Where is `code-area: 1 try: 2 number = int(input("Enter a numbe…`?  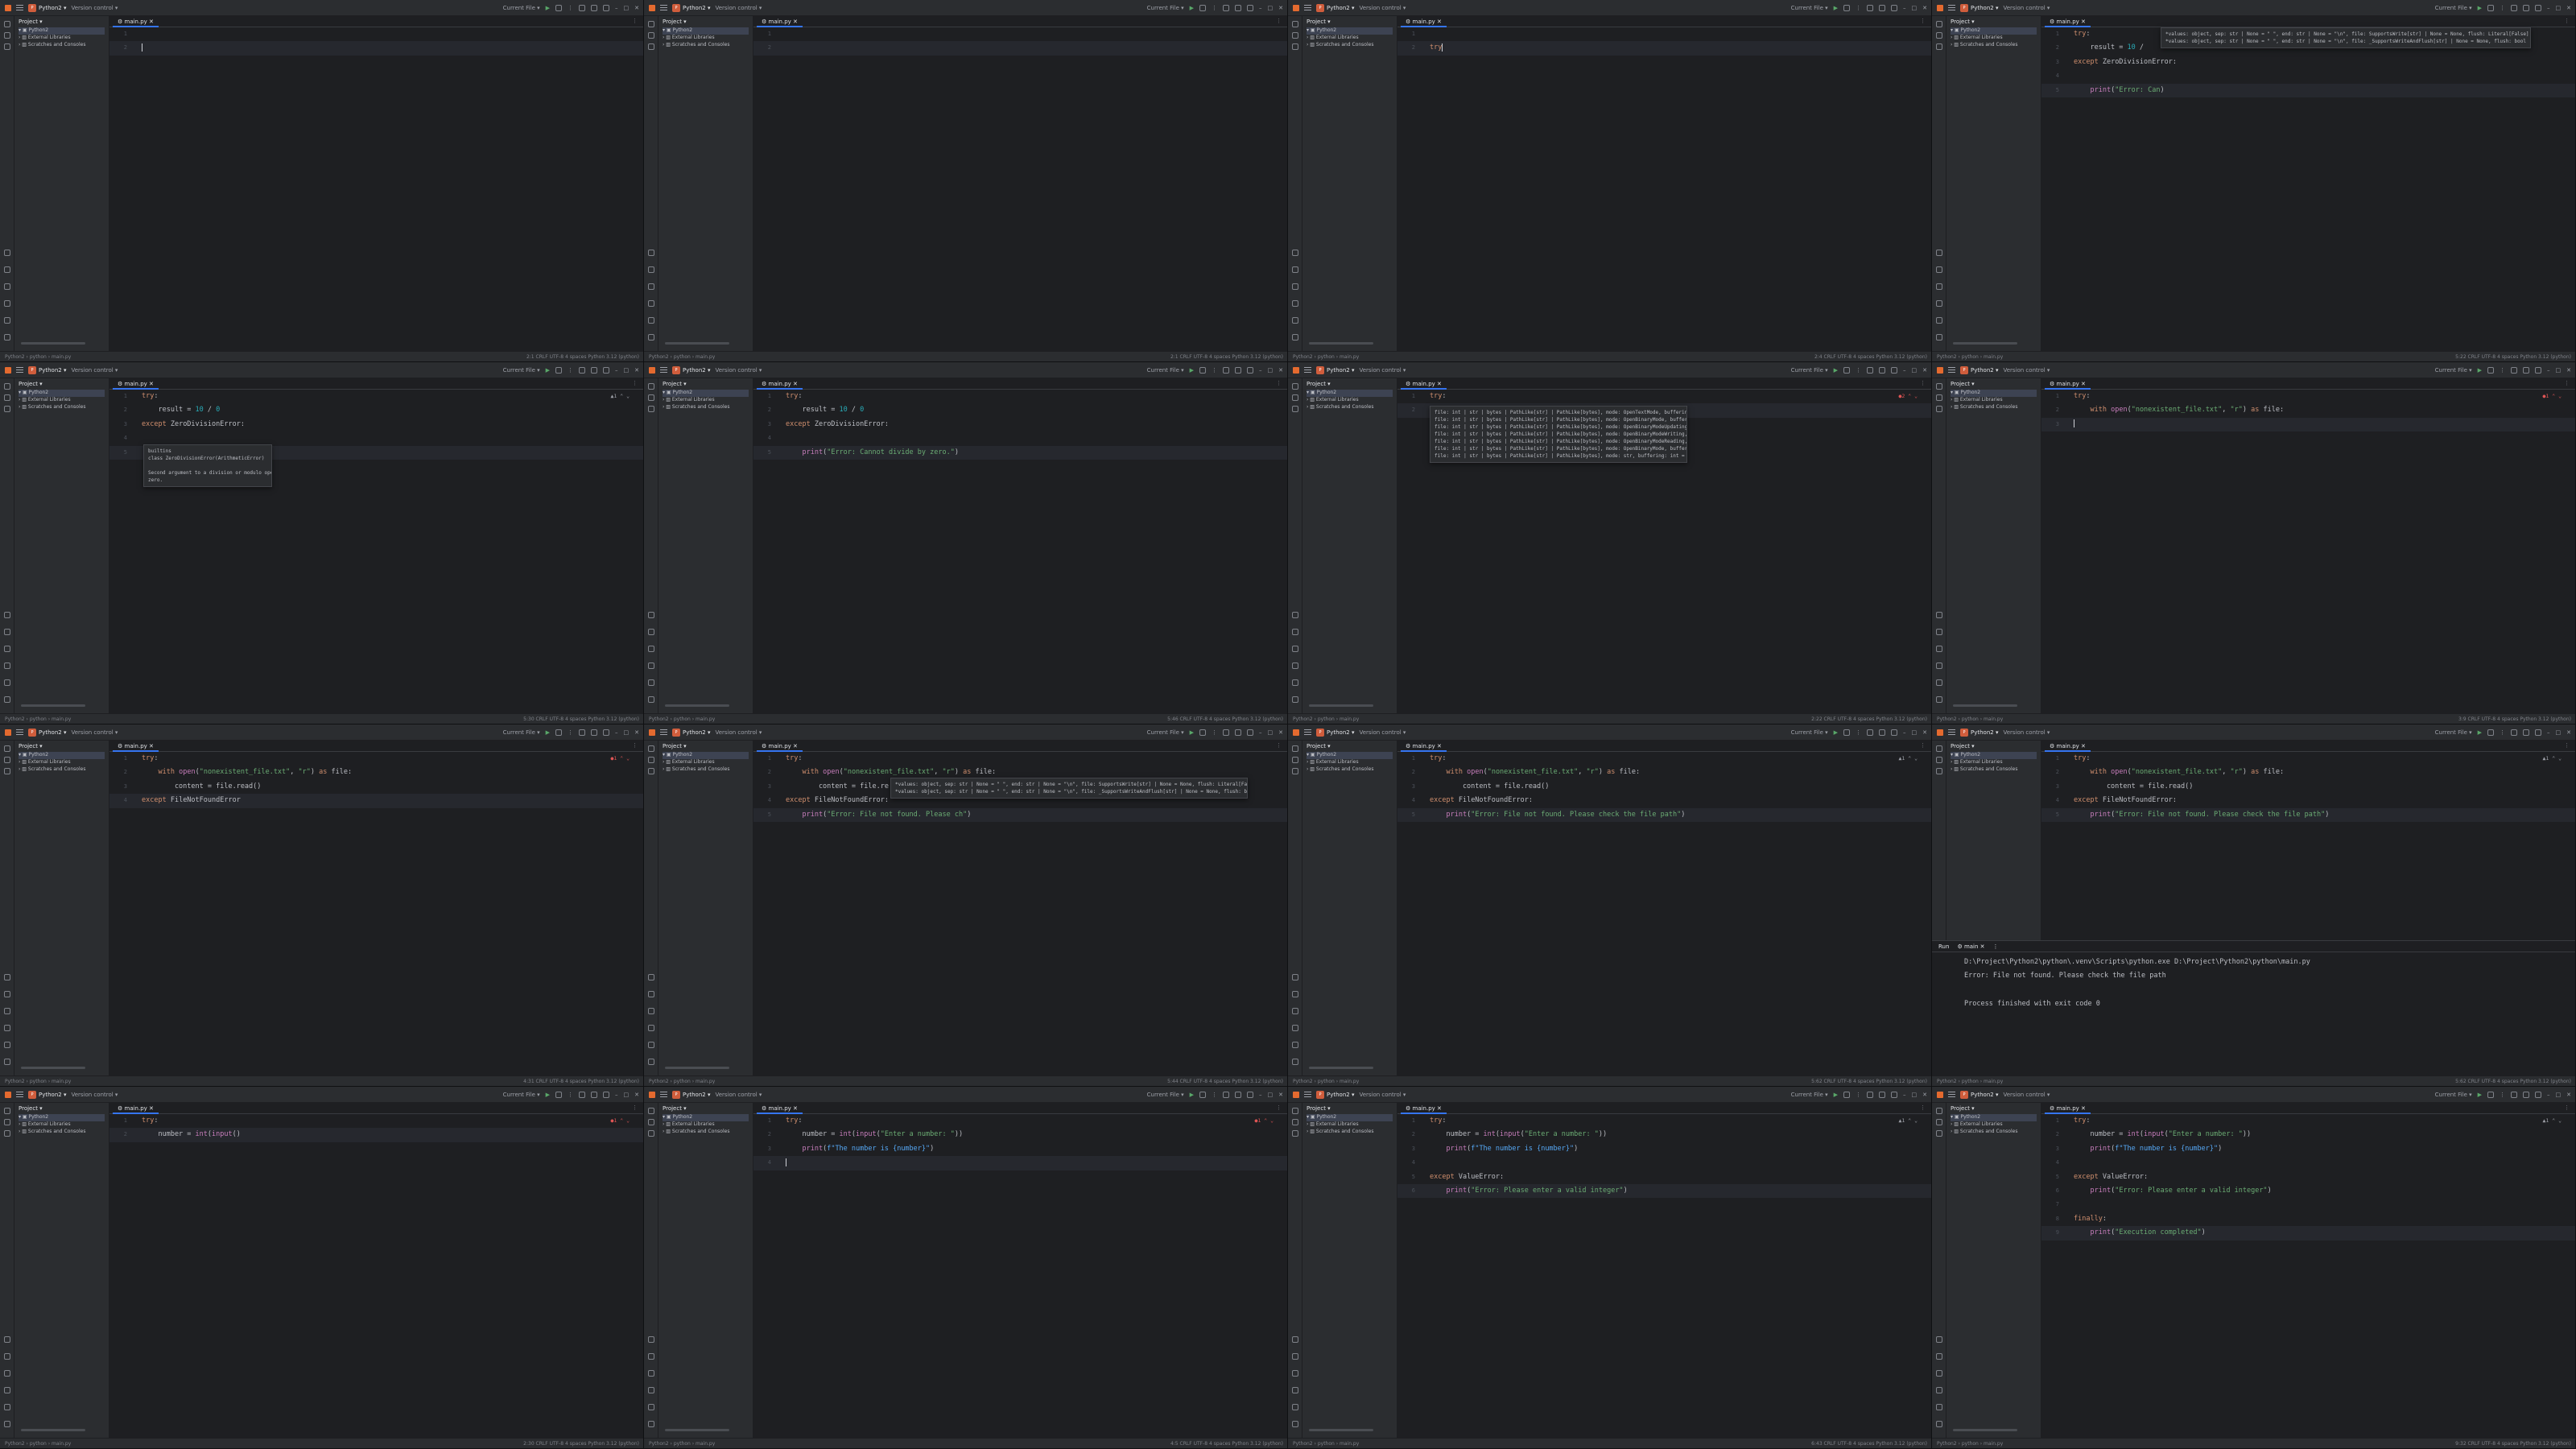
code-area: 1 try: 2 number = int(input("Enter a numbe… is located at coordinates (2308, 1276).